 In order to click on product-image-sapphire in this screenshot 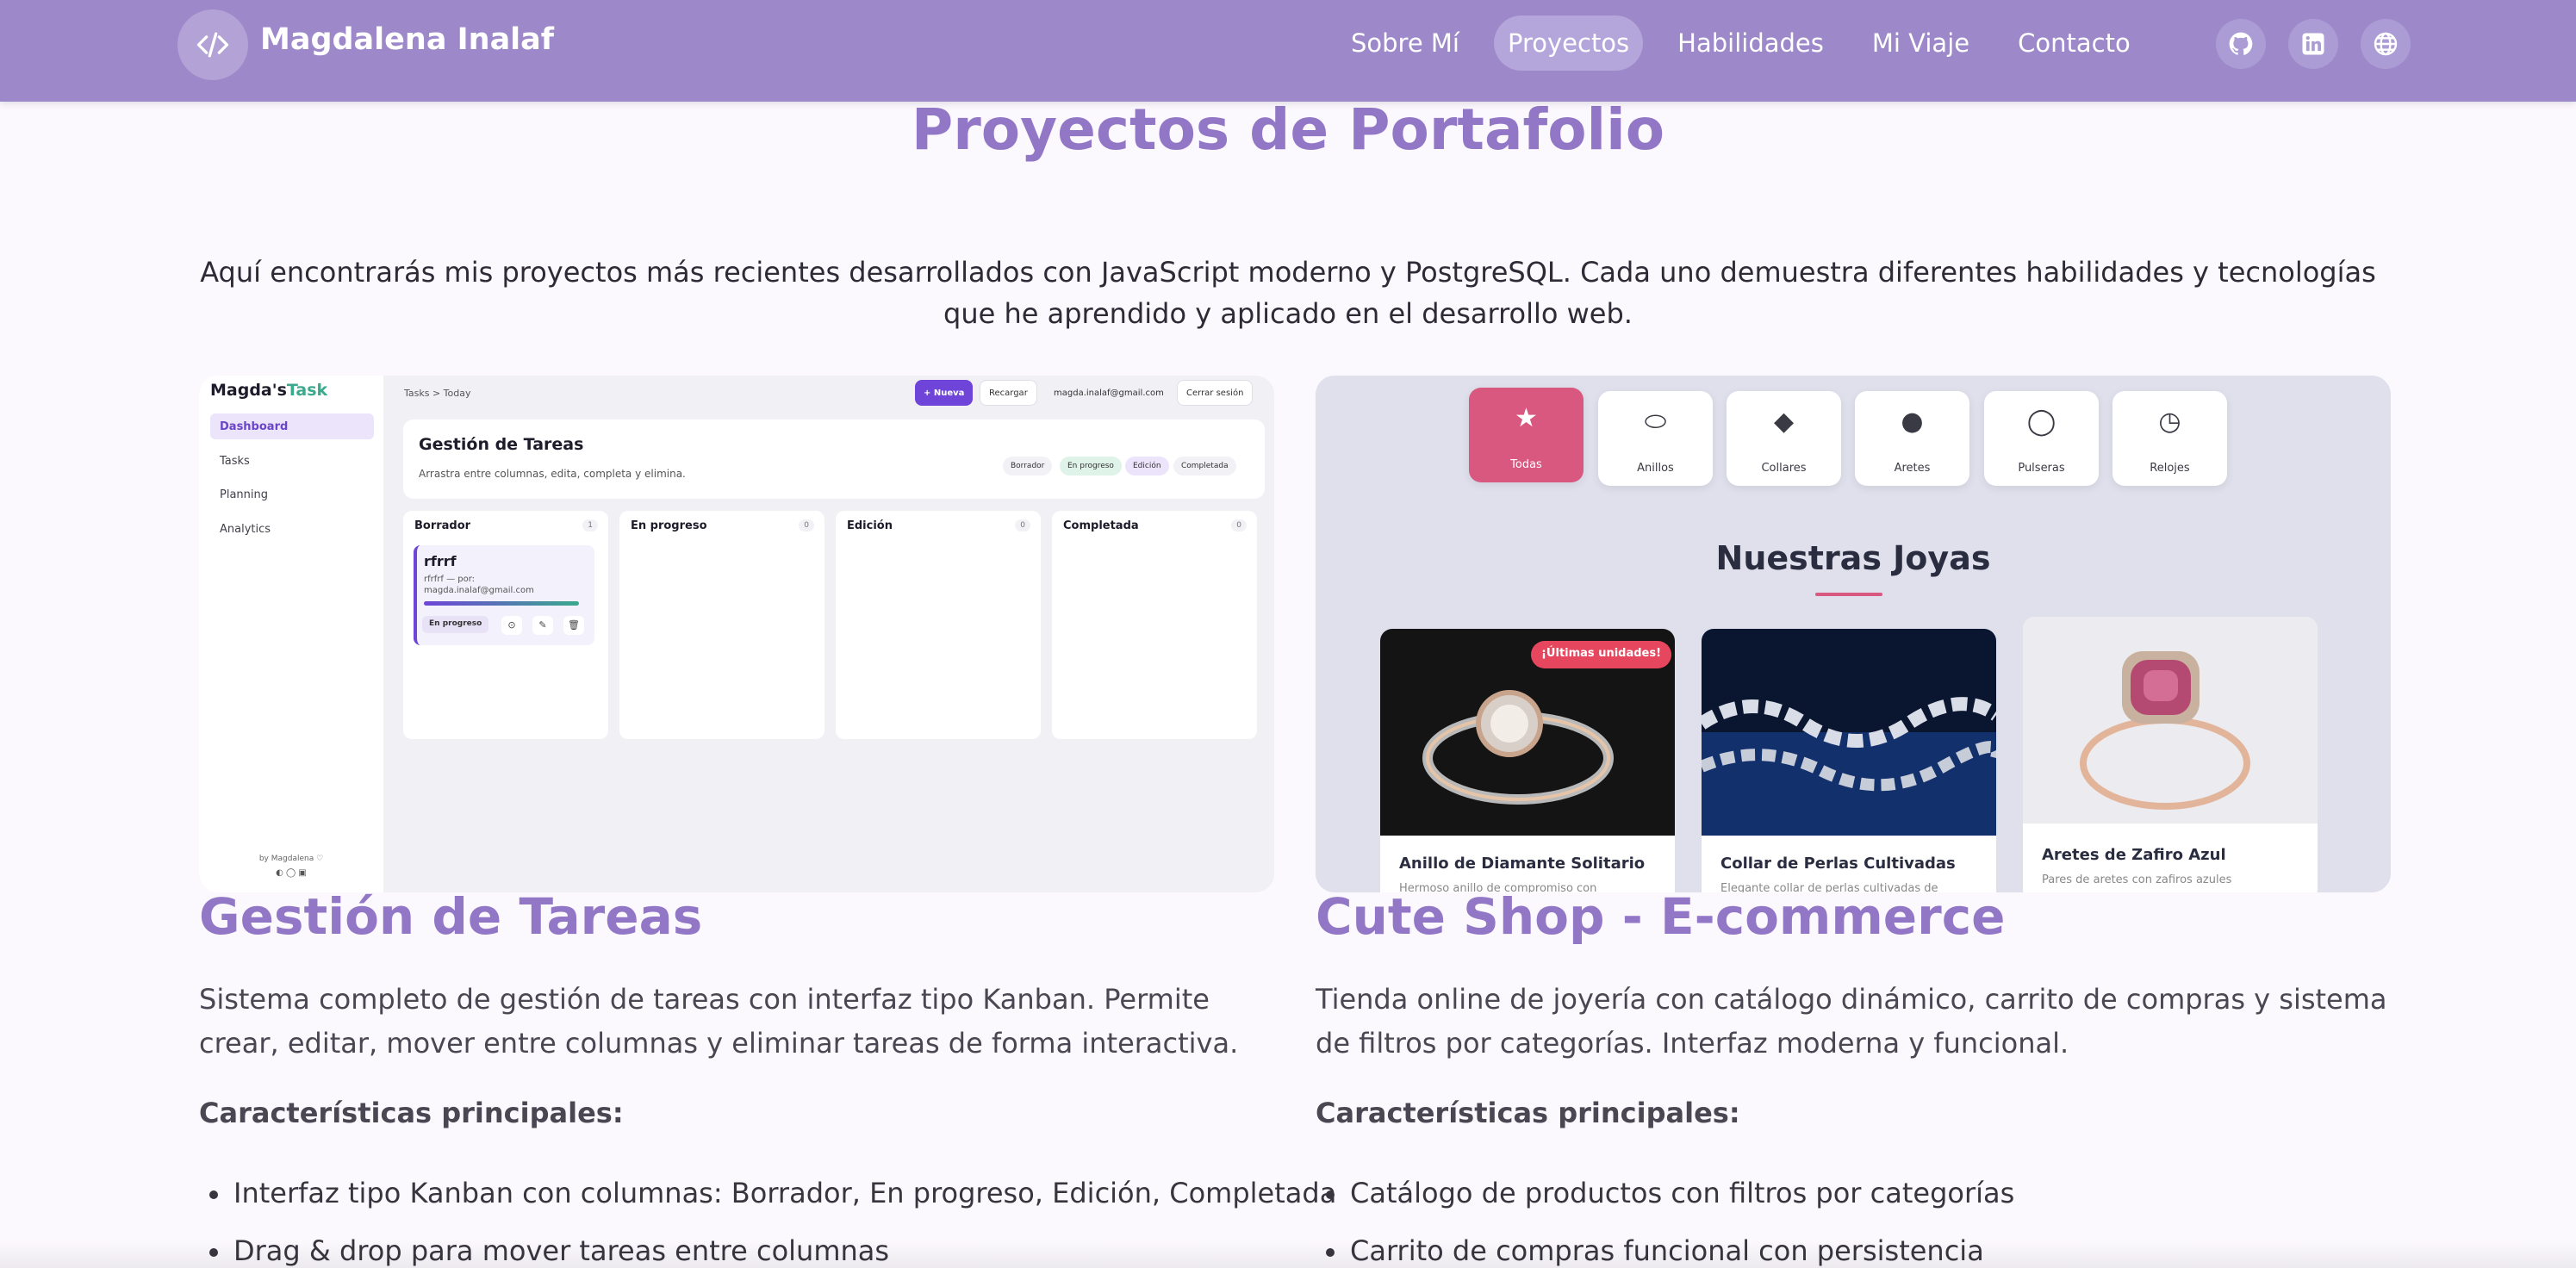, I will do `click(2171, 720)`.